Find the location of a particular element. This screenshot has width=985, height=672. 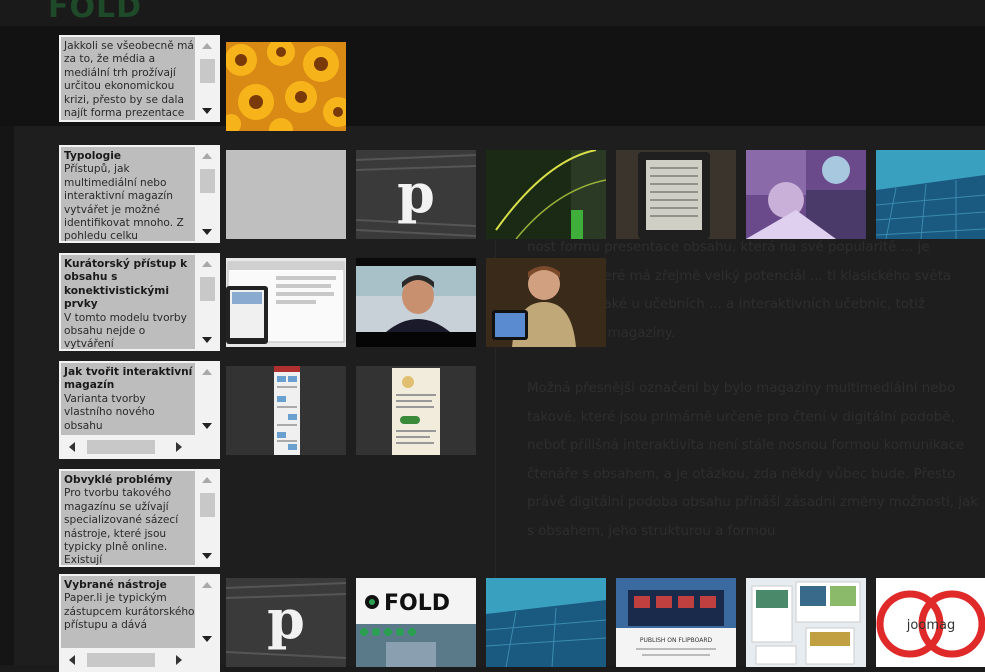

thumbnail-boy-with-tablet is located at coordinates (546, 302).